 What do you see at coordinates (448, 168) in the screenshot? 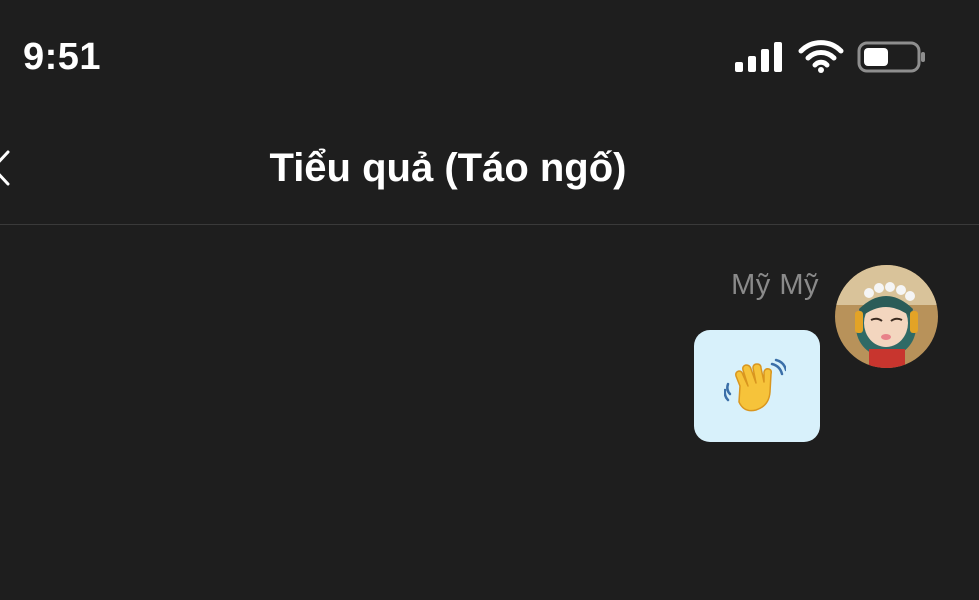
I see `chat-title: Tiểu quả (Táo ngố)` at bounding box center [448, 168].